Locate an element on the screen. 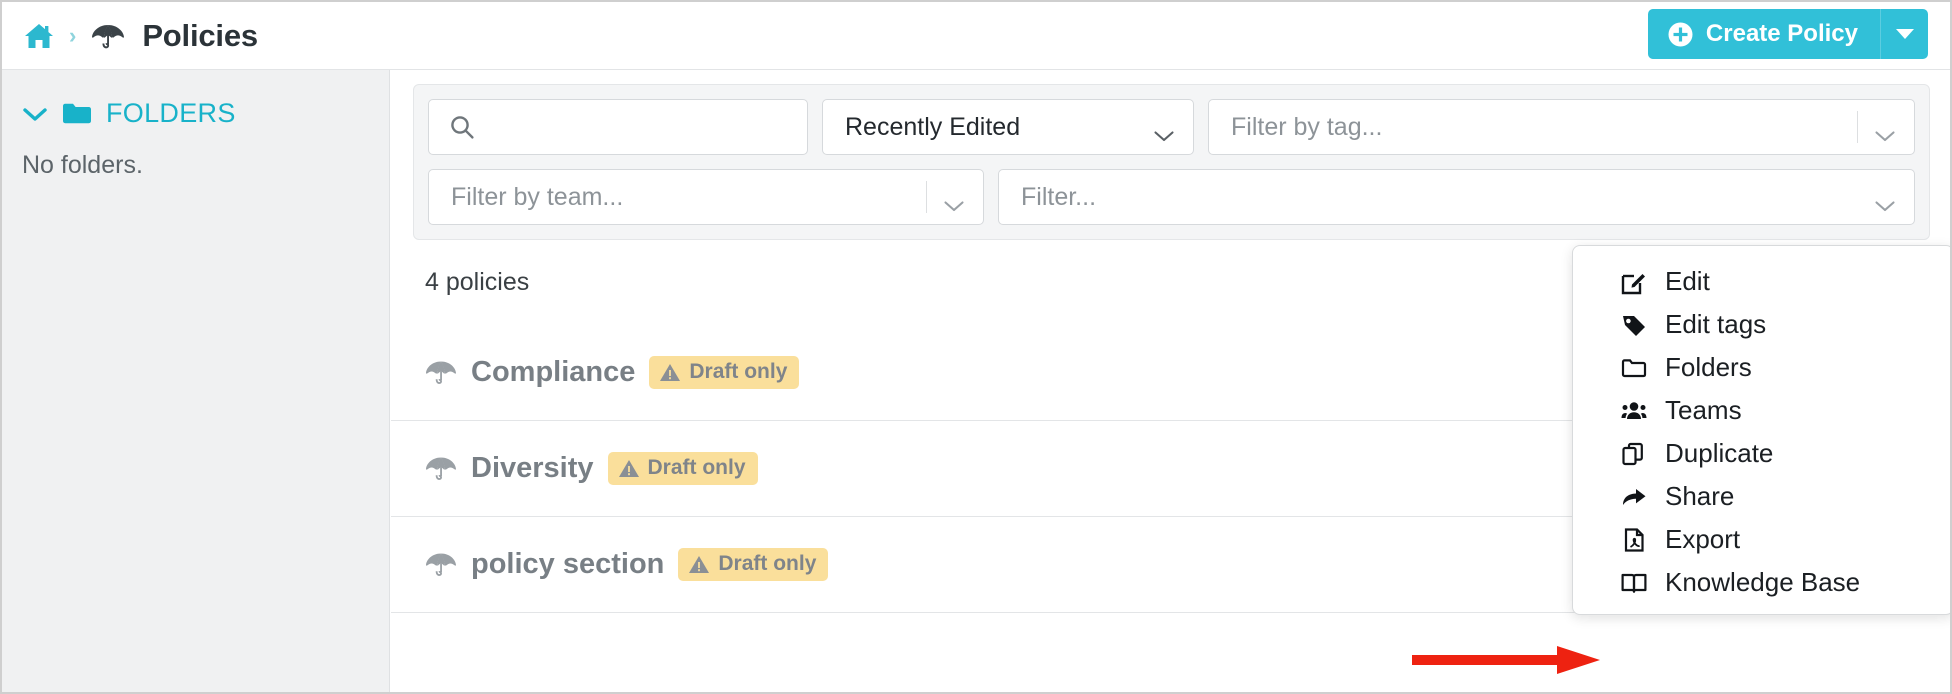  top-breadcrumb-bar: › Policies Create Policy is located at coordinates (976, 36).